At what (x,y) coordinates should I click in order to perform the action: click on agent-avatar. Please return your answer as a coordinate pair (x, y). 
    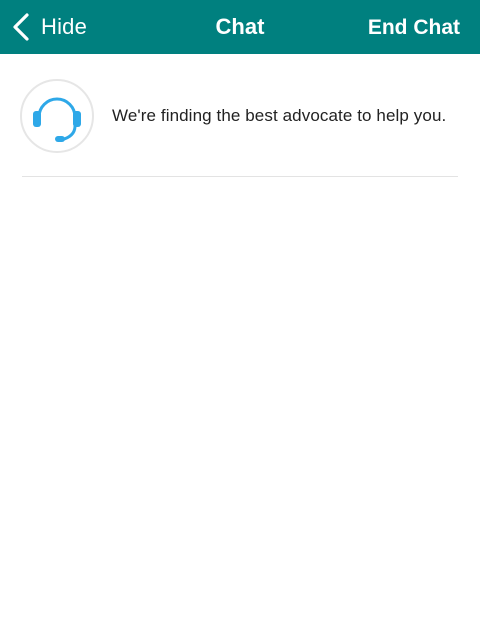
    Looking at the image, I should click on (57, 116).